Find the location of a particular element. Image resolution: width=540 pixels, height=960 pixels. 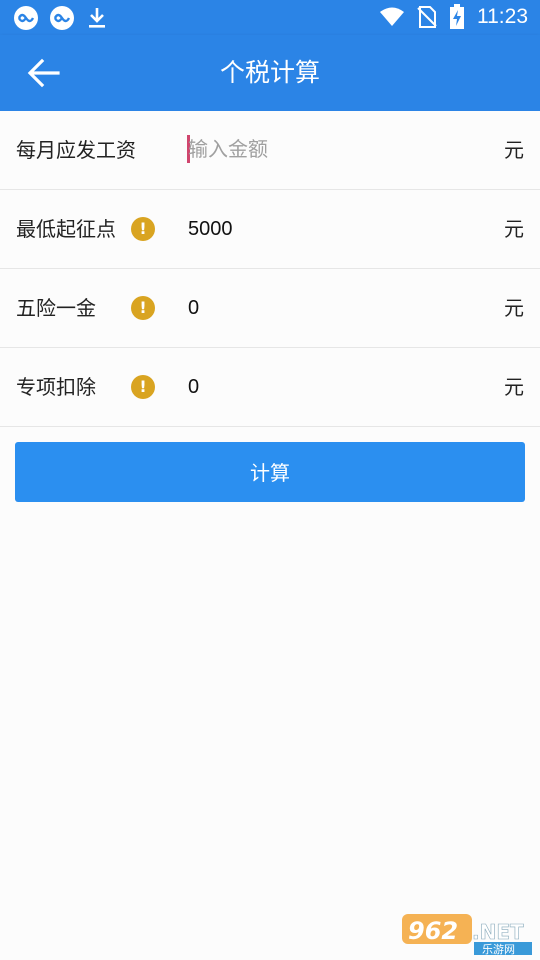

svg-text: 962 is located at coordinates (433, 931).